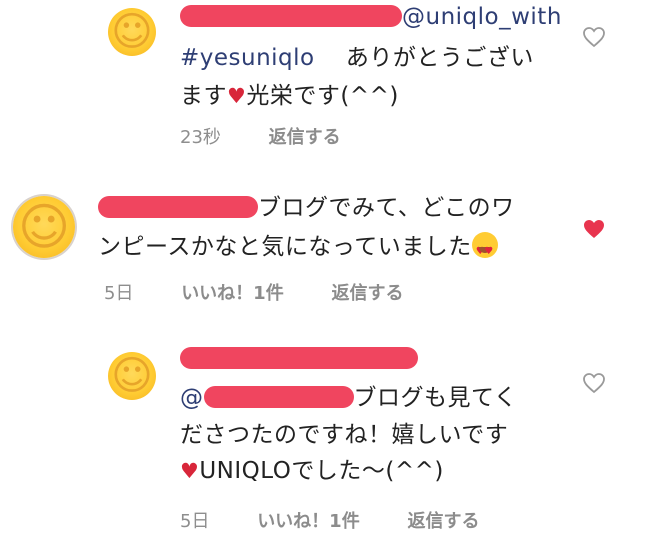  Describe the element at coordinates (247, 58) in the screenshot. I see `hashtag-link: #yesuniqlo` at that location.